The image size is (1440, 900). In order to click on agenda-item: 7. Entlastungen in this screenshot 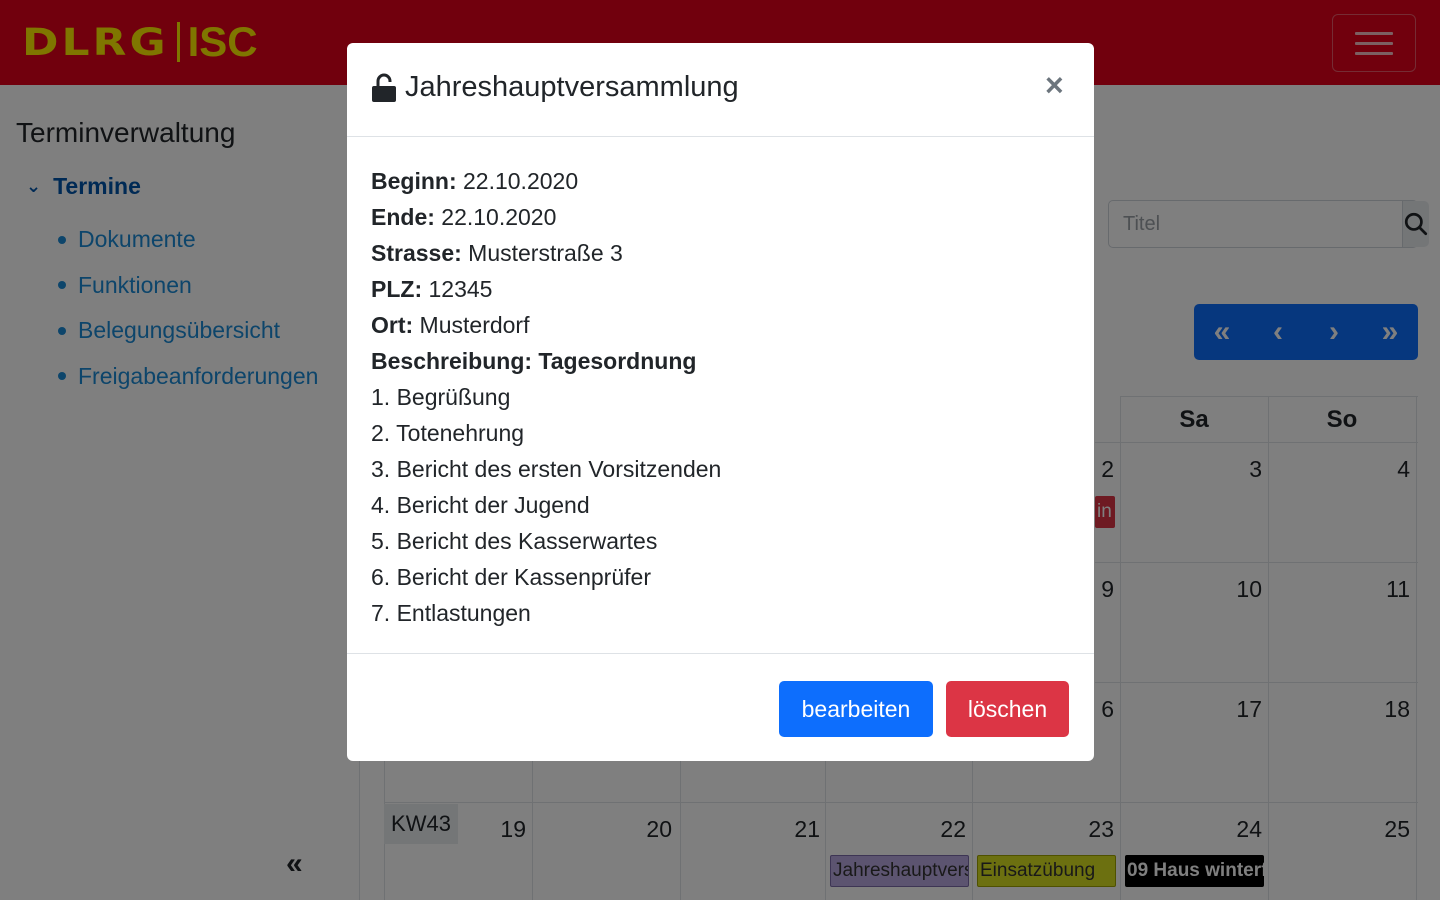, I will do `click(451, 613)`.